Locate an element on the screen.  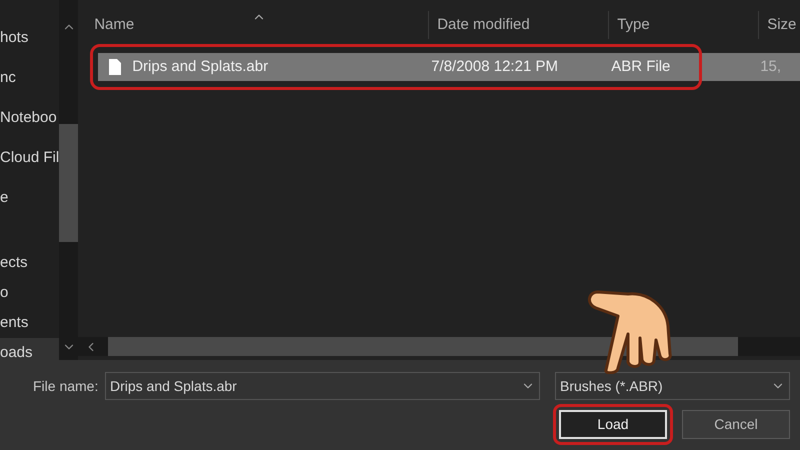
column-header: Date modified is located at coordinates (518, 25).